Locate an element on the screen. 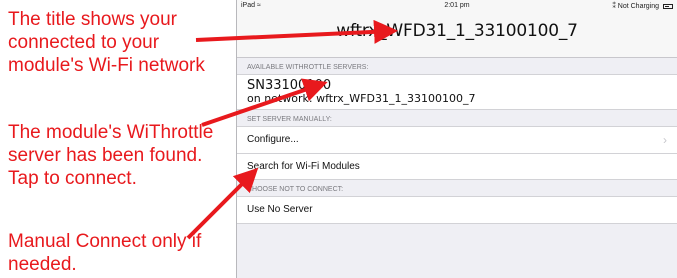 Image resolution: width=677 pixels, height=278 pixels. status-bar: iPad ≈ 2:01 pm ⁑ Not Charging is located at coordinates (457, 6).